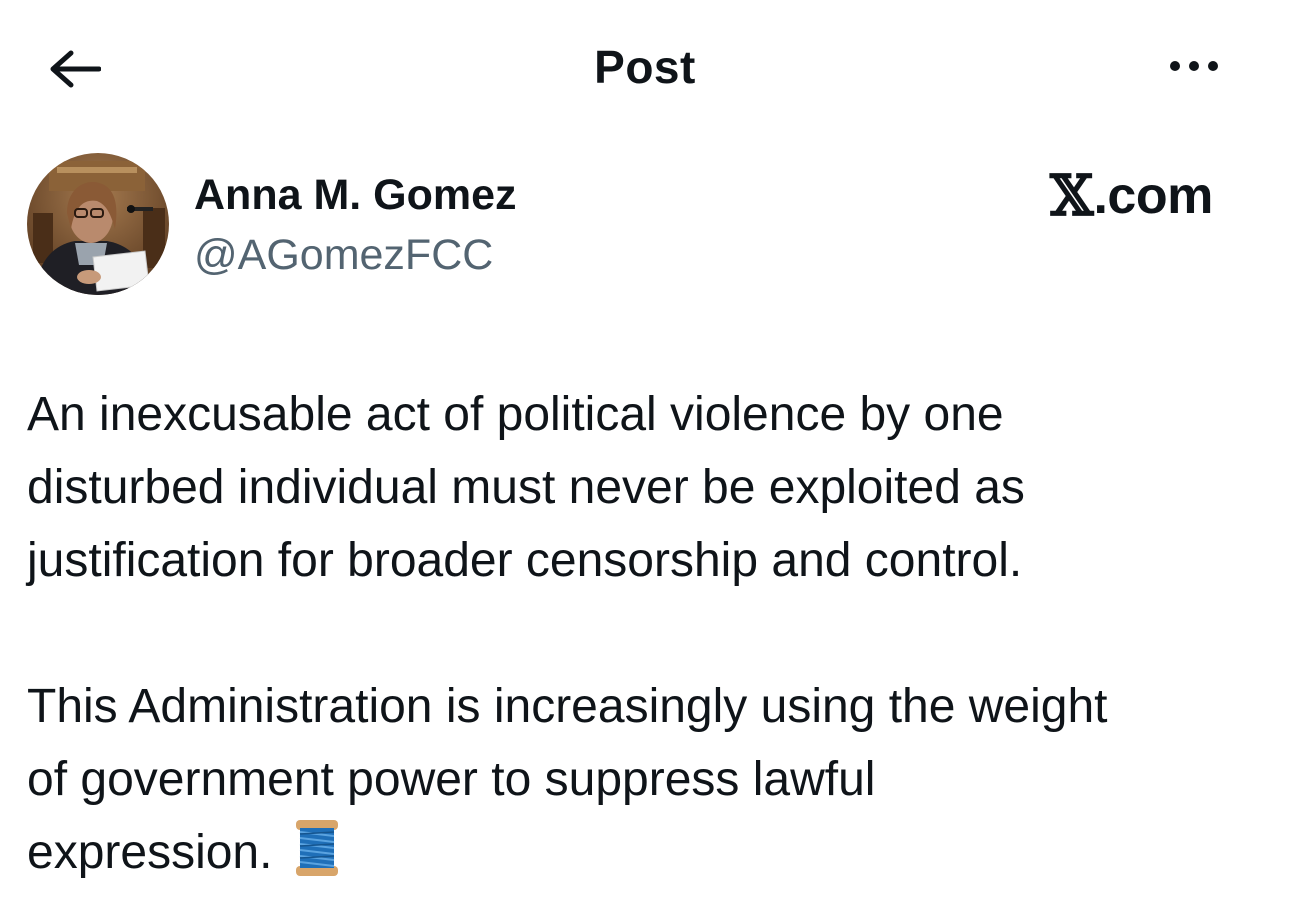  I want to click on author-display-name: Anna M. Gomez, so click(355, 195).